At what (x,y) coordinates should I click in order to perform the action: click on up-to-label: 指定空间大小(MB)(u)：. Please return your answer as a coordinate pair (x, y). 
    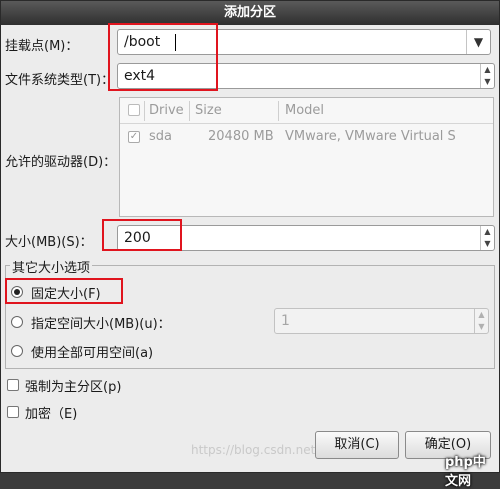
    Looking at the image, I should click on (101, 322).